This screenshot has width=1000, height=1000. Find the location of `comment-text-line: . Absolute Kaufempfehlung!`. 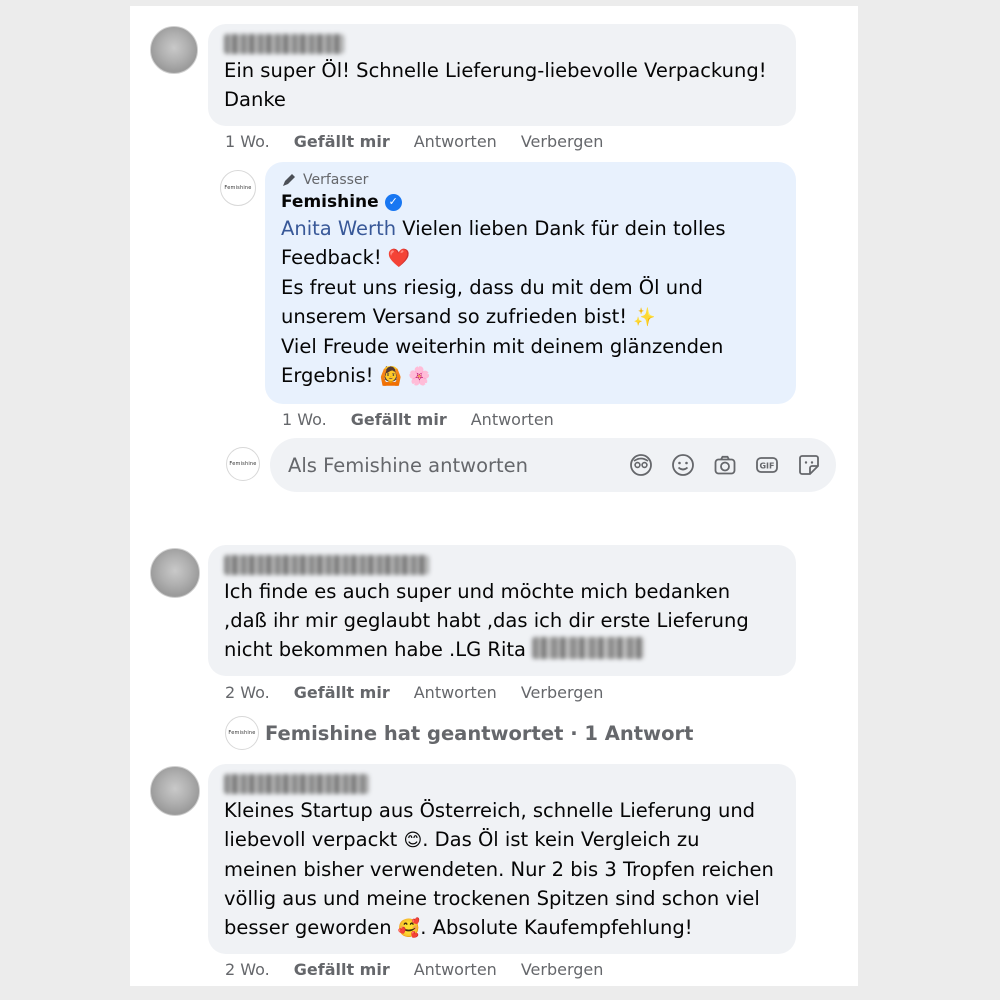

comment-text-line: . Absolute Kaufempfehlung! is located at coordinates (556, 927).